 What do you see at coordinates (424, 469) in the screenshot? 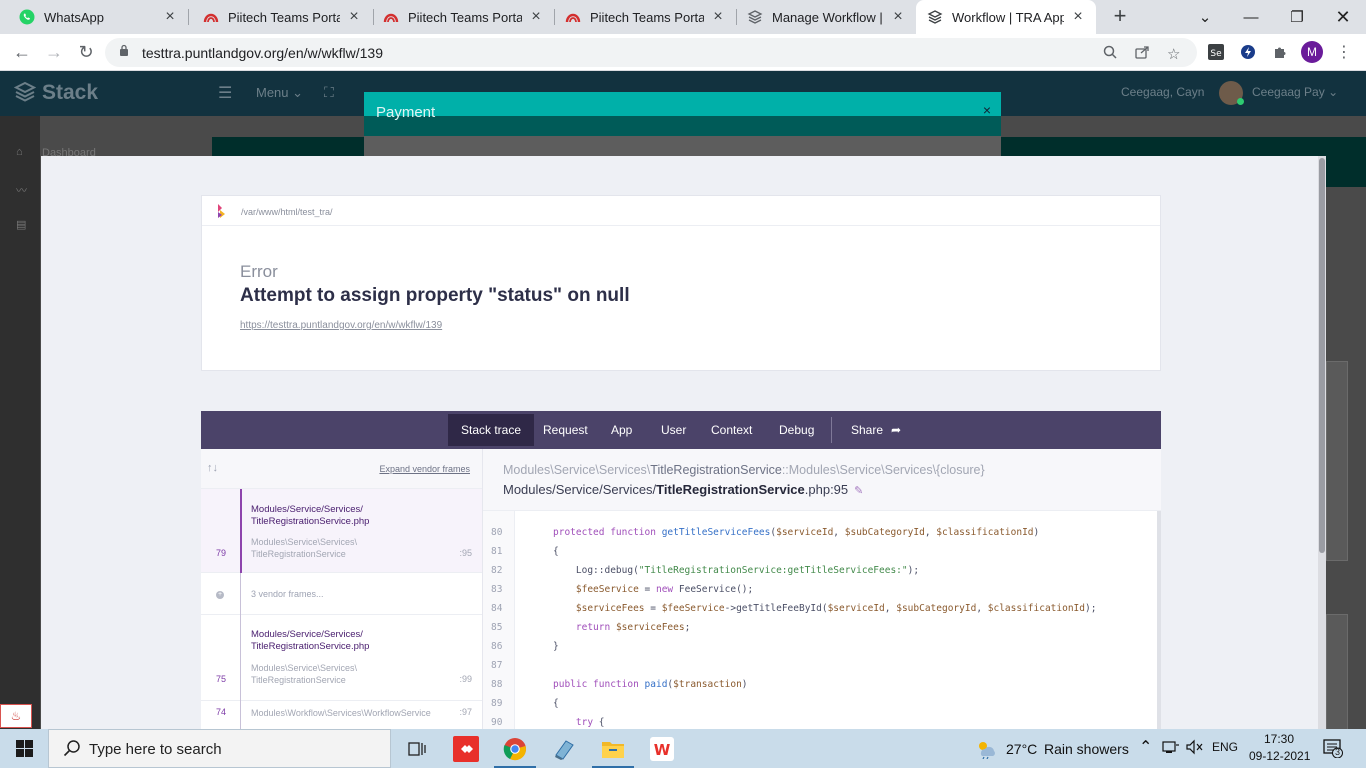
I see `expand-vendor-frames-link: Expand vendor frames` at bounding box center [424, 469].